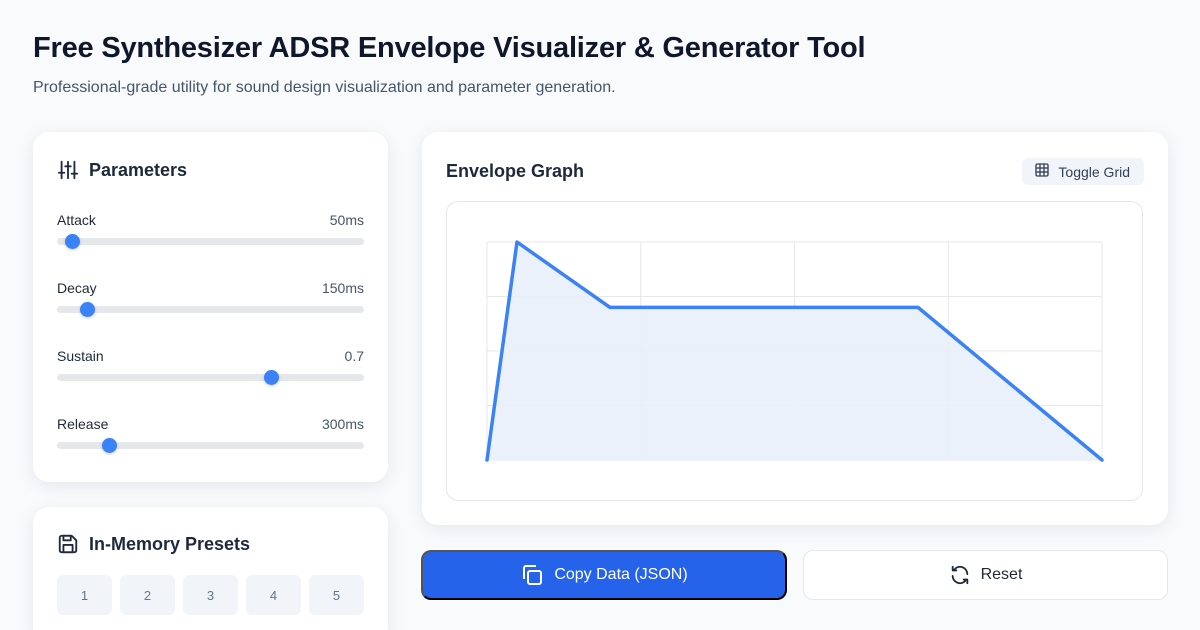 The height and width of the screenshot is (630, 1200). I want to click on preset-slot-4: 4, so click(273, 595).